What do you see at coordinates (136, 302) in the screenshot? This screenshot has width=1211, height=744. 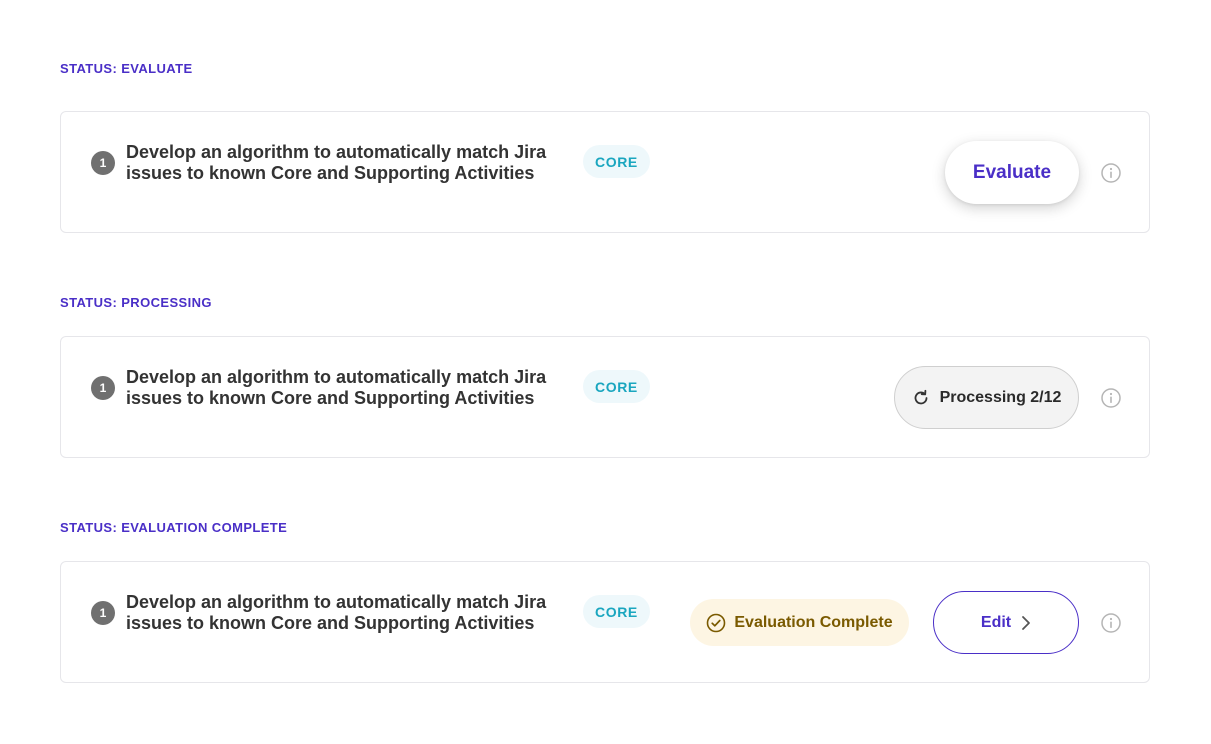 I see `section-status-label: STATUS: PROCESSING` at bounding box center [136, 302].